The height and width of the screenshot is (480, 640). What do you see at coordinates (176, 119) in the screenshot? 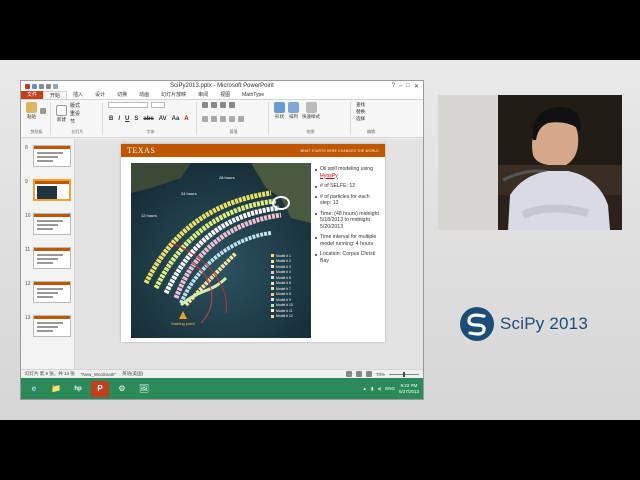
I see `case-button: Aa` at bounding box center [176, 119].